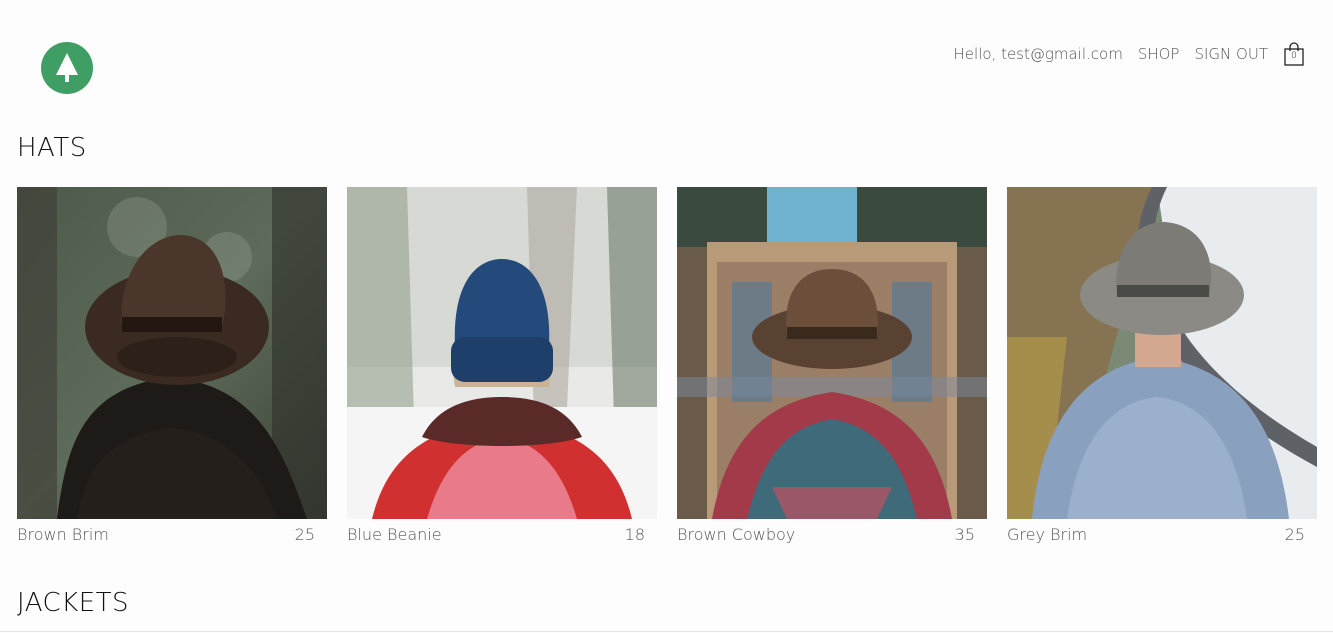  I want to click on top-nav: Hello, test@gmail.com SHOP SIGN OUT 0, so click(1129, 54).